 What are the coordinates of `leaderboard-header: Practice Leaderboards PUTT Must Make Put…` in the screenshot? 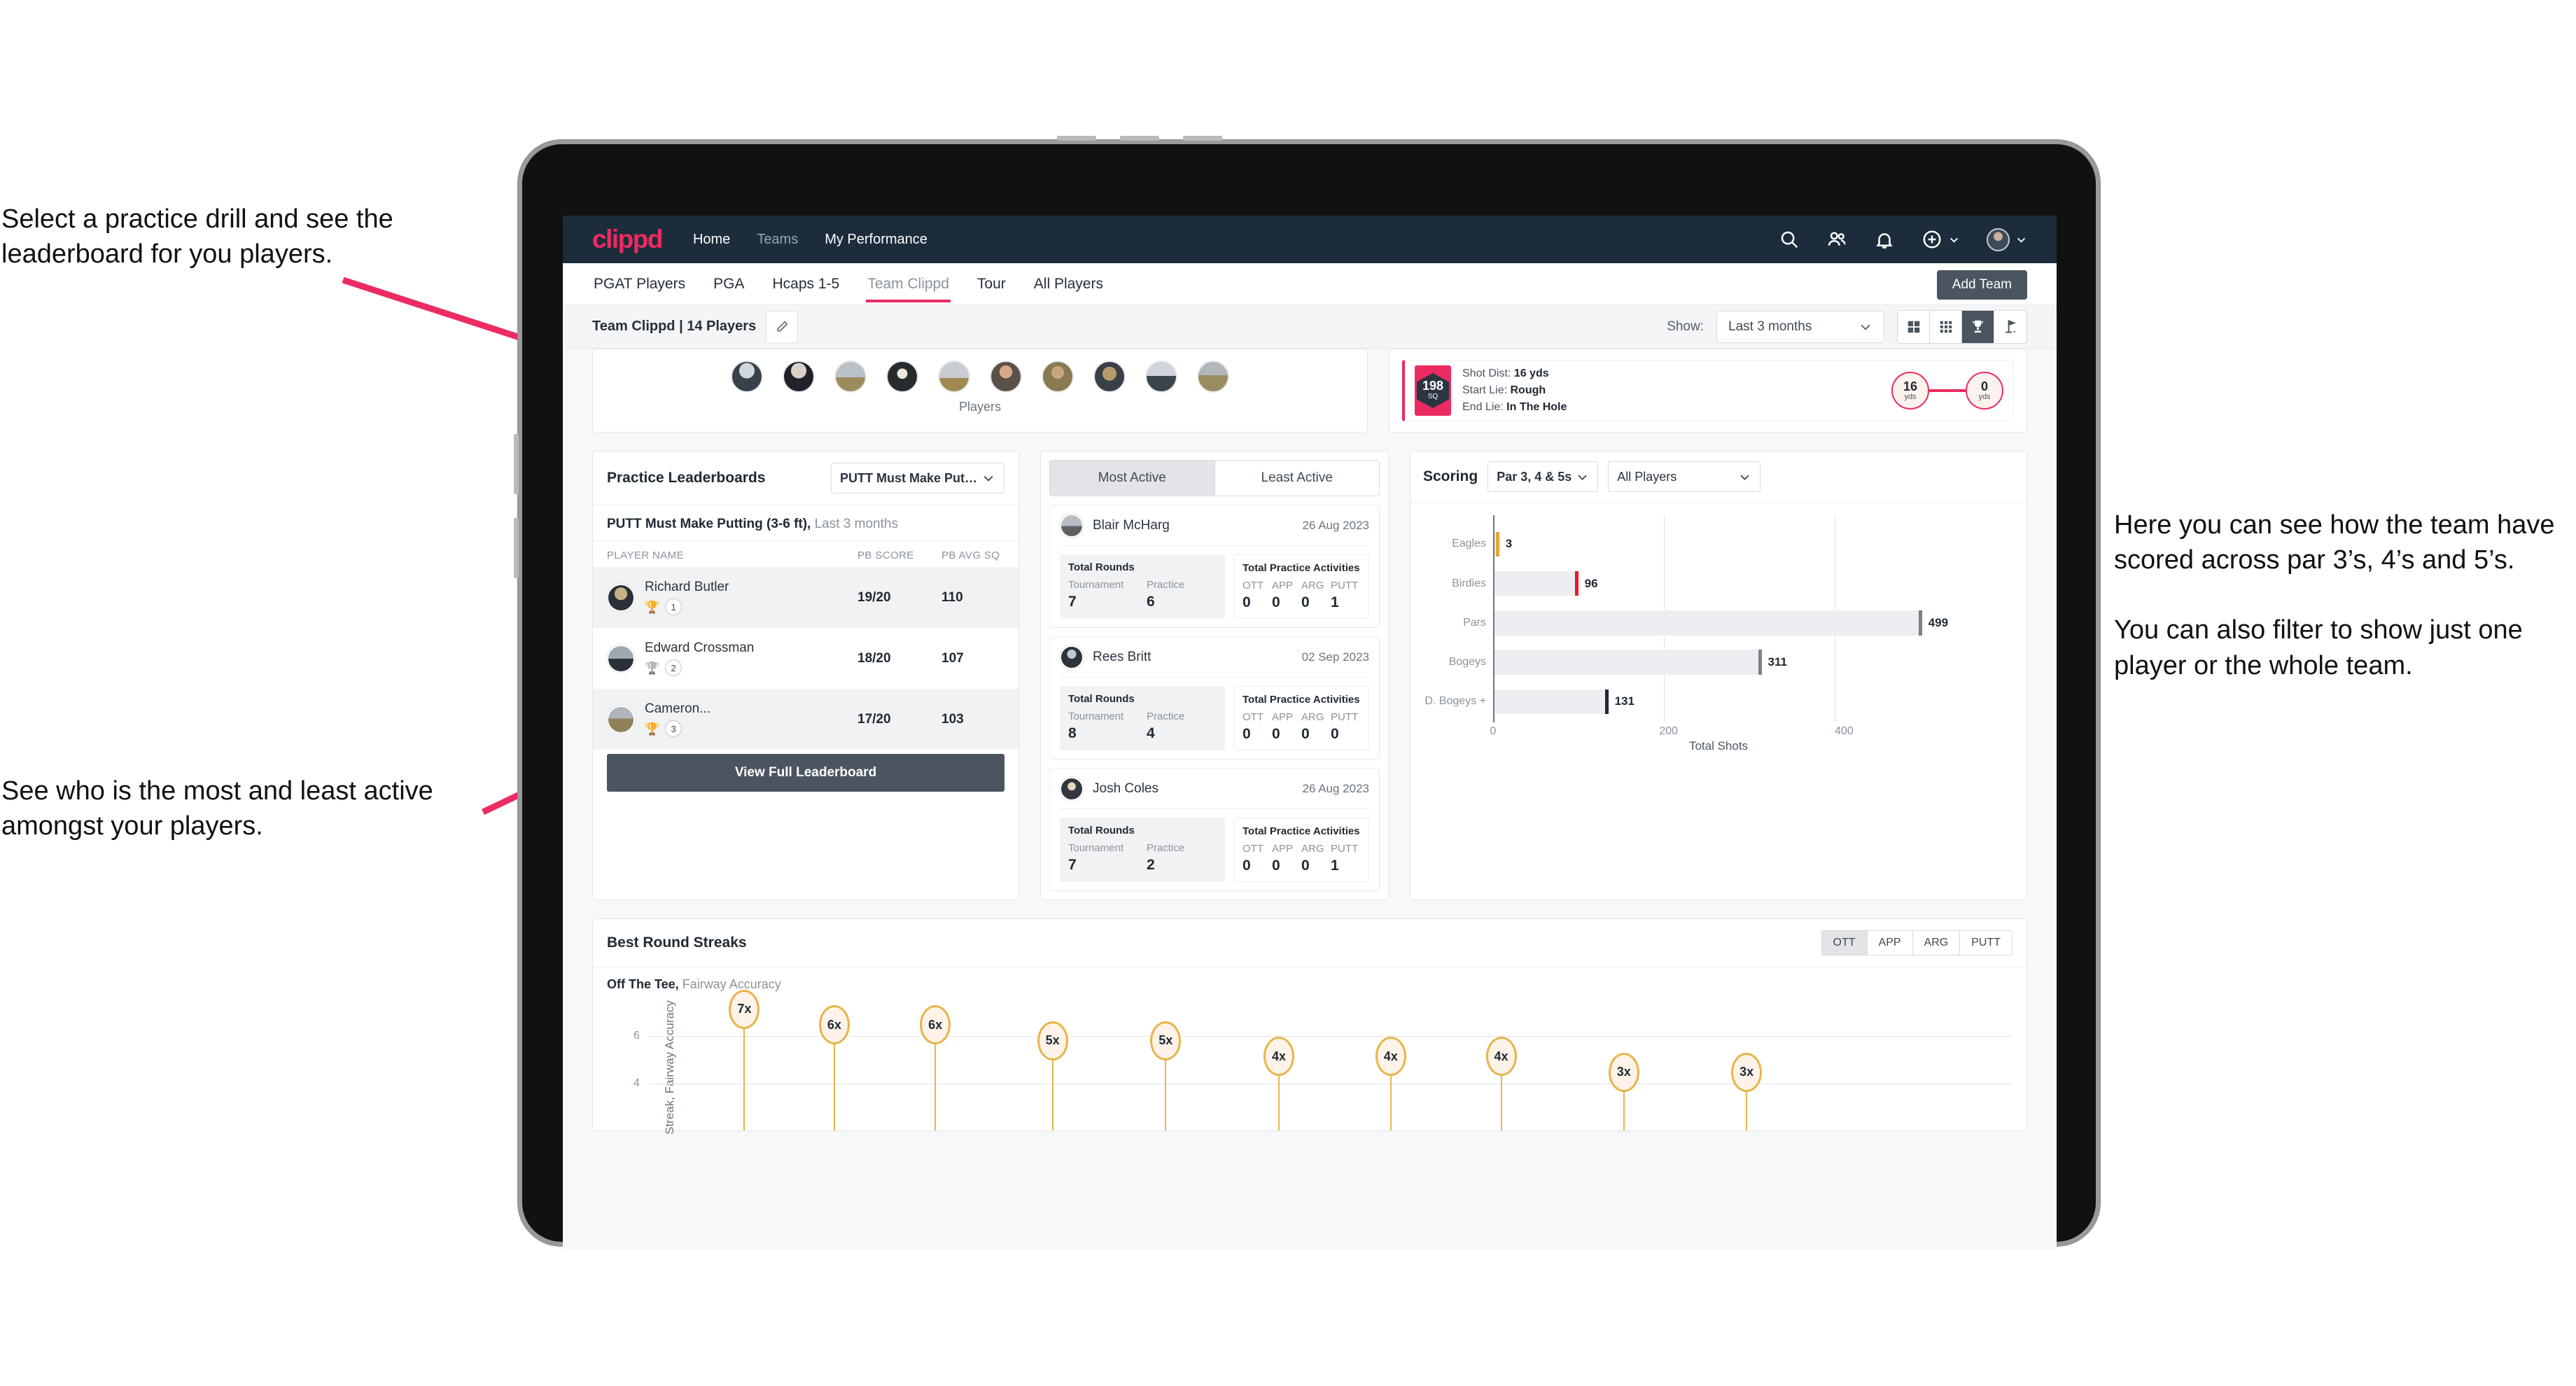 It's located at (805, 478).